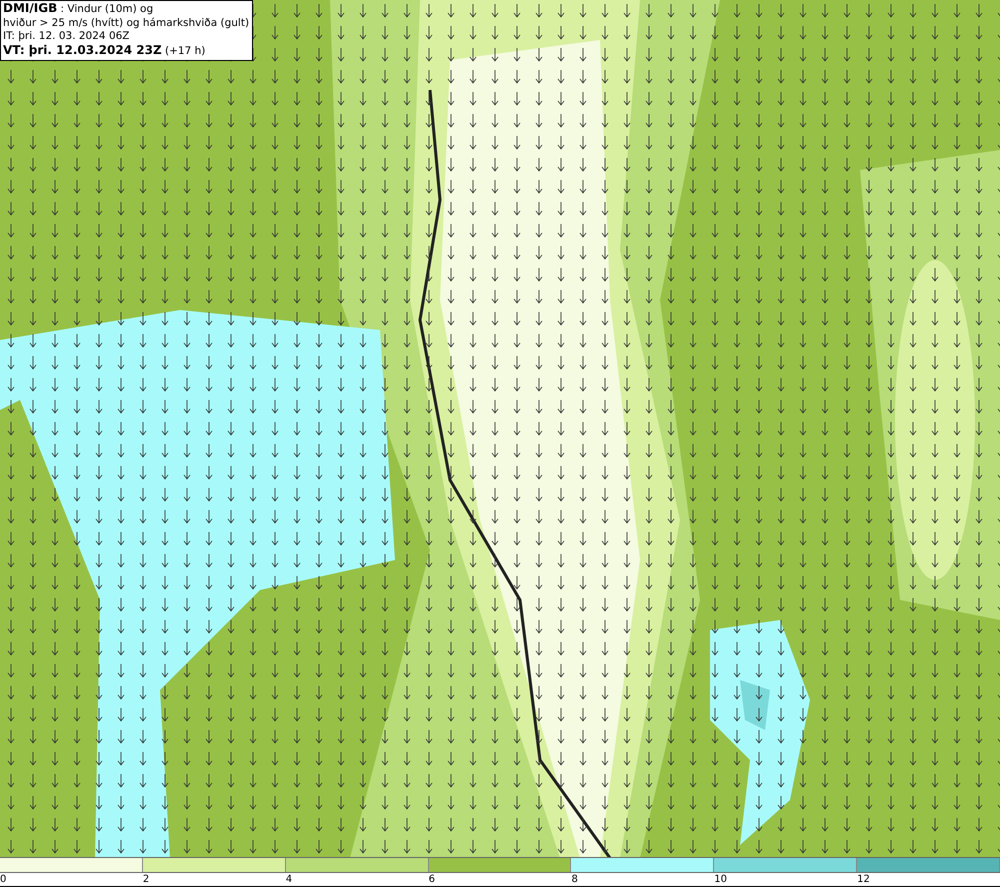 This screenshot has width=1000, height=887. Describe the element at coordinates (104, 51) in the screenshot. I see `info-line: VT: þri. 12.03.2024 23Z (+17 h)` at that location.